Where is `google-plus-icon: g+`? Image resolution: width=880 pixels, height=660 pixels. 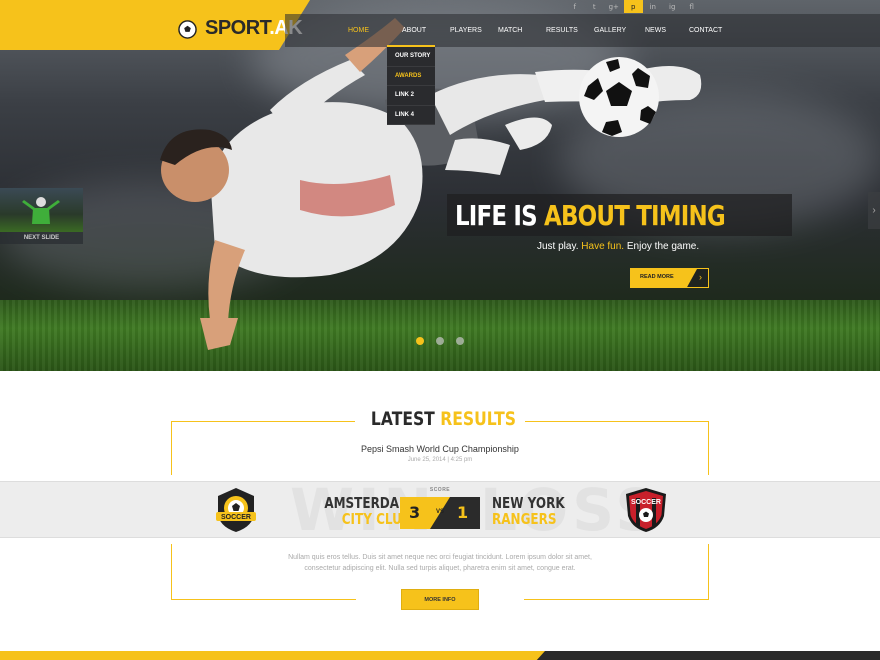 google-plus-icon: g+ is located at coordinates (614, 6).